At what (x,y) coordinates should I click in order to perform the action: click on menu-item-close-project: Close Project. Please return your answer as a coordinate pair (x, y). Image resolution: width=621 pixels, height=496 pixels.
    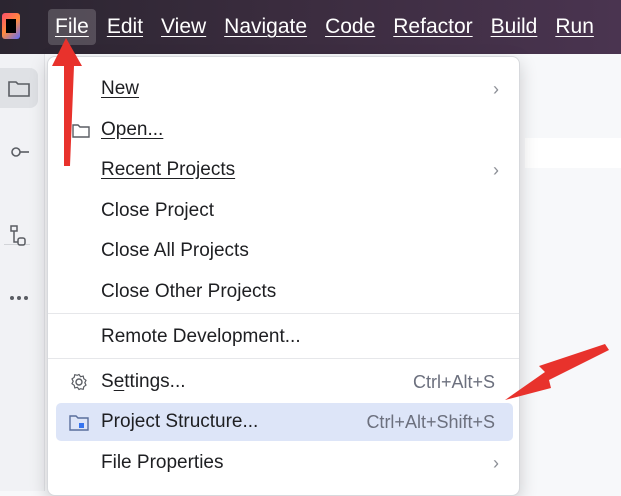
    Looking at the image, I should click on (284, 211).